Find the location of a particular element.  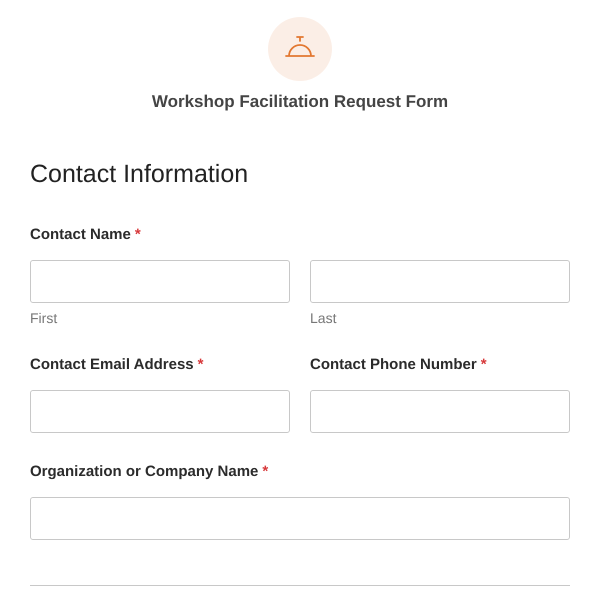

section-heading: Contact Information is located at coordinates (140, 174).